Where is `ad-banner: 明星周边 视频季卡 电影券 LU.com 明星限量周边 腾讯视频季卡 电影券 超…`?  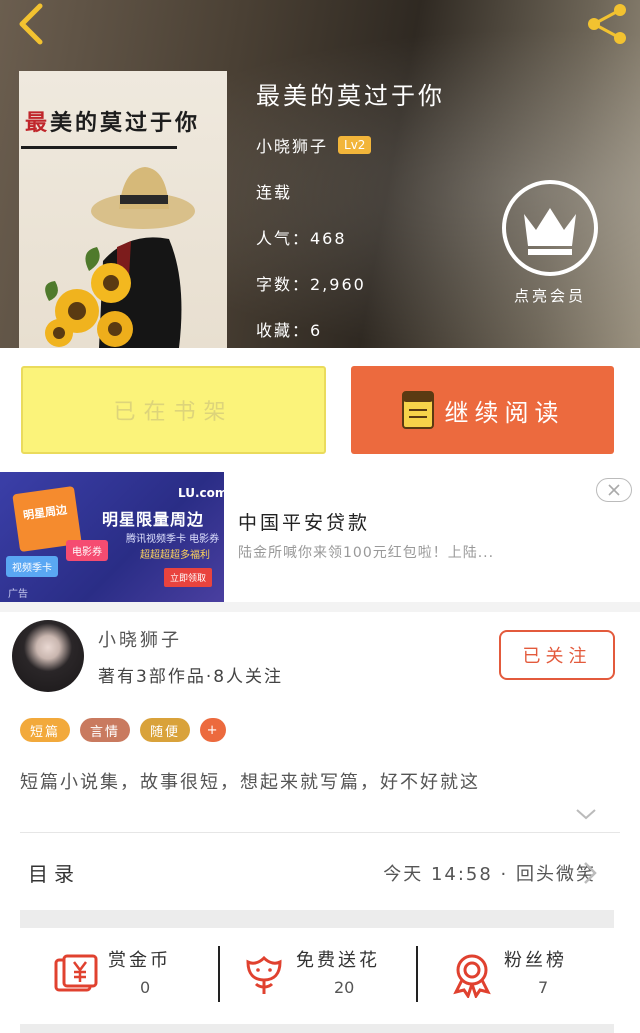
ad-banner: 明星周边 视频季卡 电影券 LU.com 明星限量周边 腾讯视频季卡 电影券 超… is located at coordinates (320, 537).